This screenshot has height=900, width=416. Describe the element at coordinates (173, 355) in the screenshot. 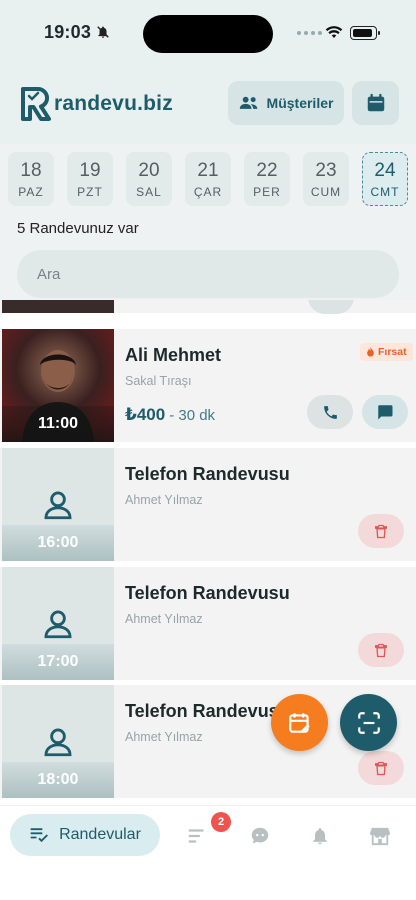

I see `customer-name: Ali Mehmet` at that location.